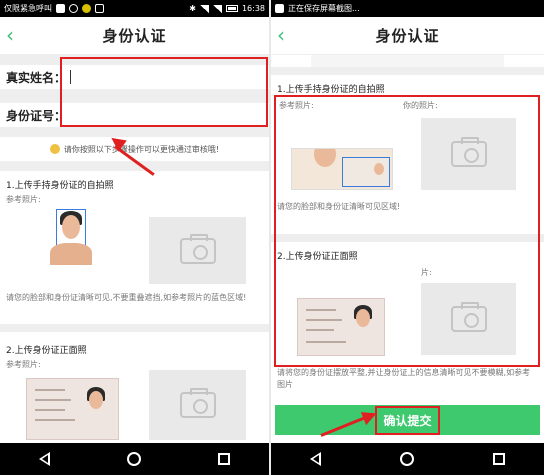 This screenshot has height=475, width=544. I want to click on selfie-section: 1.上传手持身份证的自拍照, so click(407, 85).